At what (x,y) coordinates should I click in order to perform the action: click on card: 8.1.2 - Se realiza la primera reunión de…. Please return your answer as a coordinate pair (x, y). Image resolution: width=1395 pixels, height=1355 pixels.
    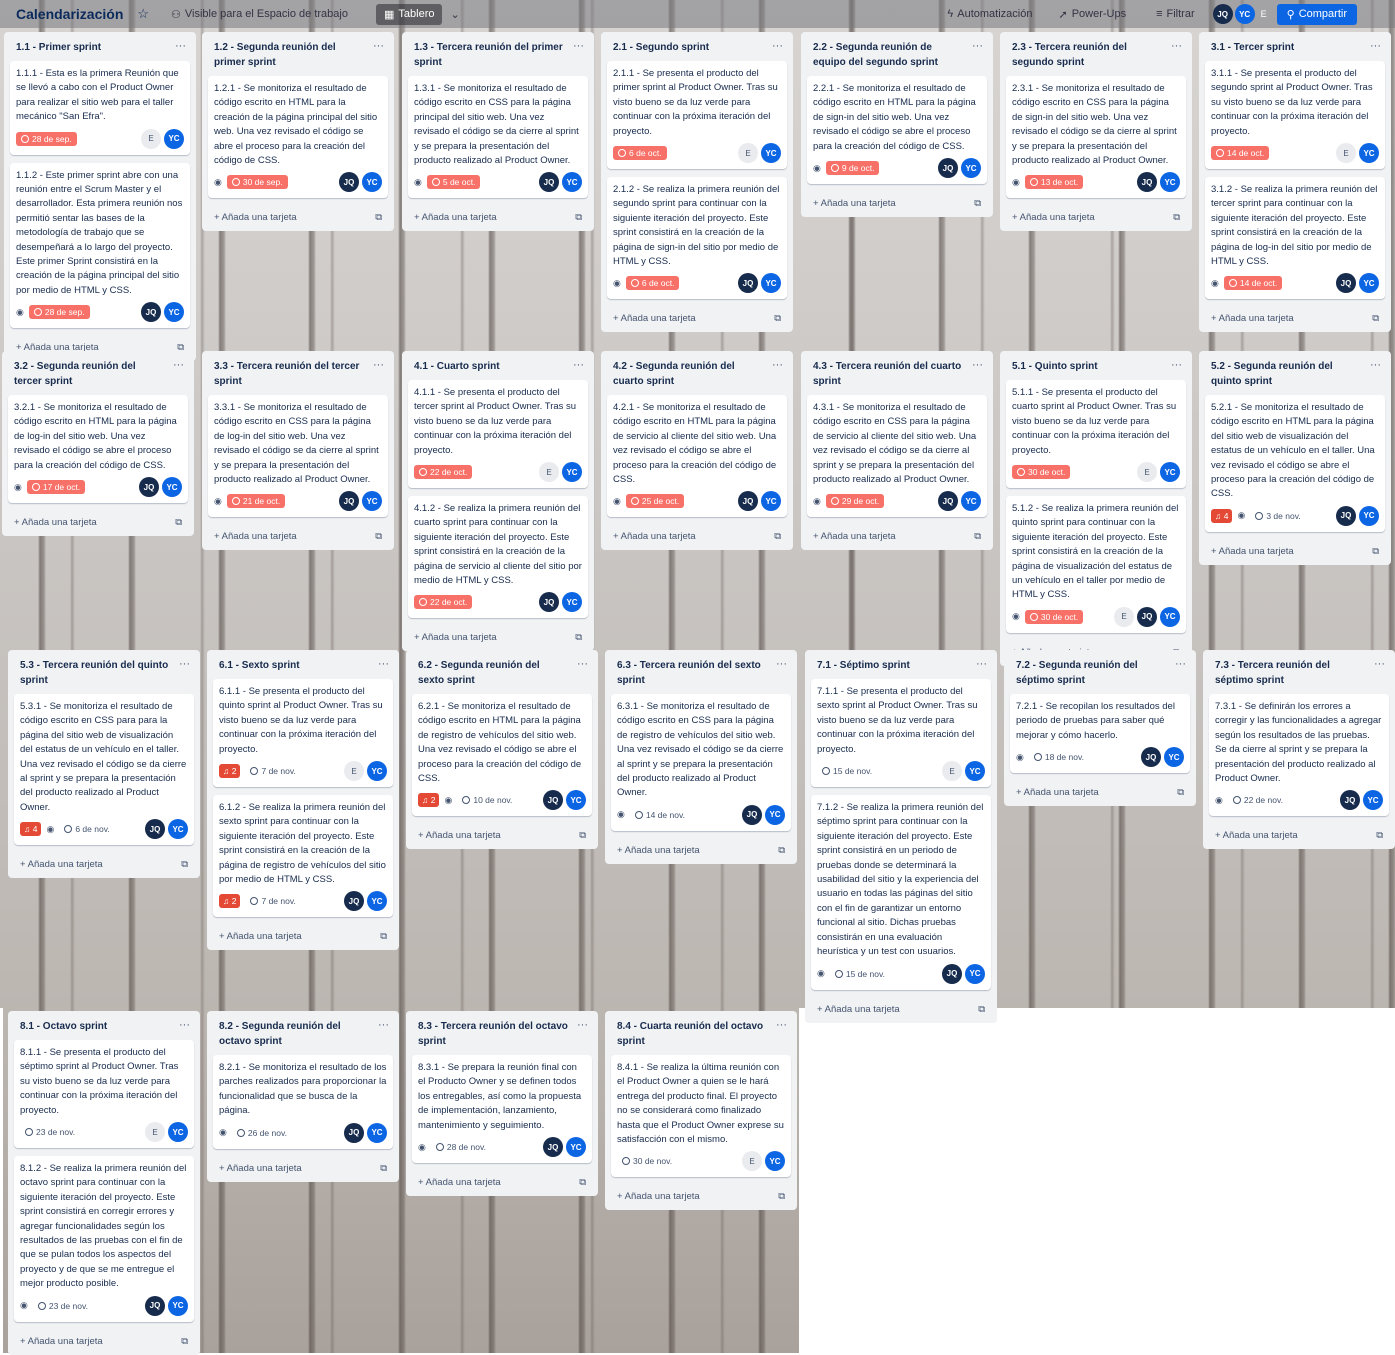
    Looking at the image, I should click on (104, 1239).